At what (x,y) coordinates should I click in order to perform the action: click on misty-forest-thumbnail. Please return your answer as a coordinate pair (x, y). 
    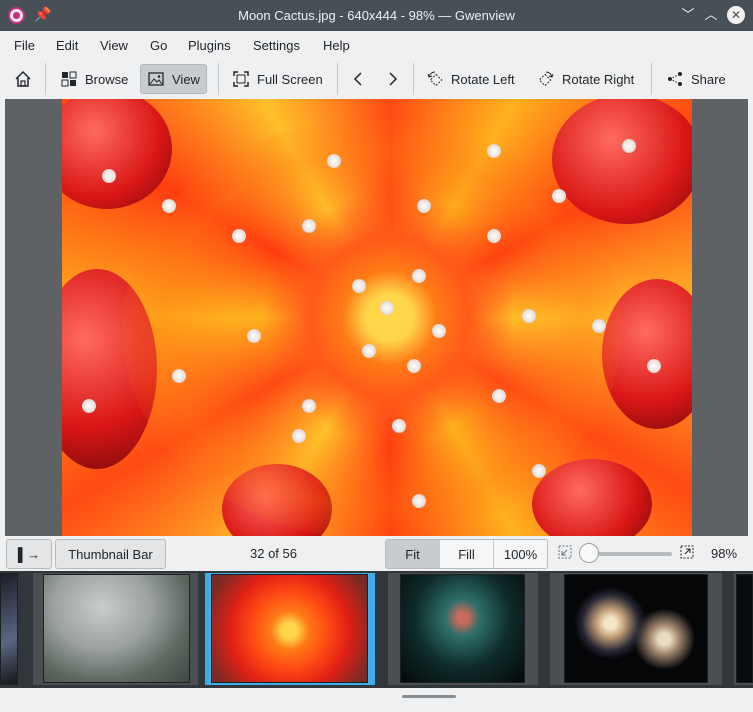
    Looking at the image, I should click on (116, 628).